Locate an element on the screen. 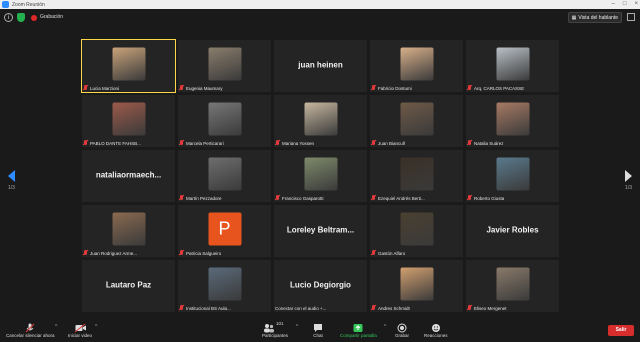 Image resolution: width=640 pixels, height=342 pixels. participant-label: Eugenia Maumary is located at coordinates (224, 88).